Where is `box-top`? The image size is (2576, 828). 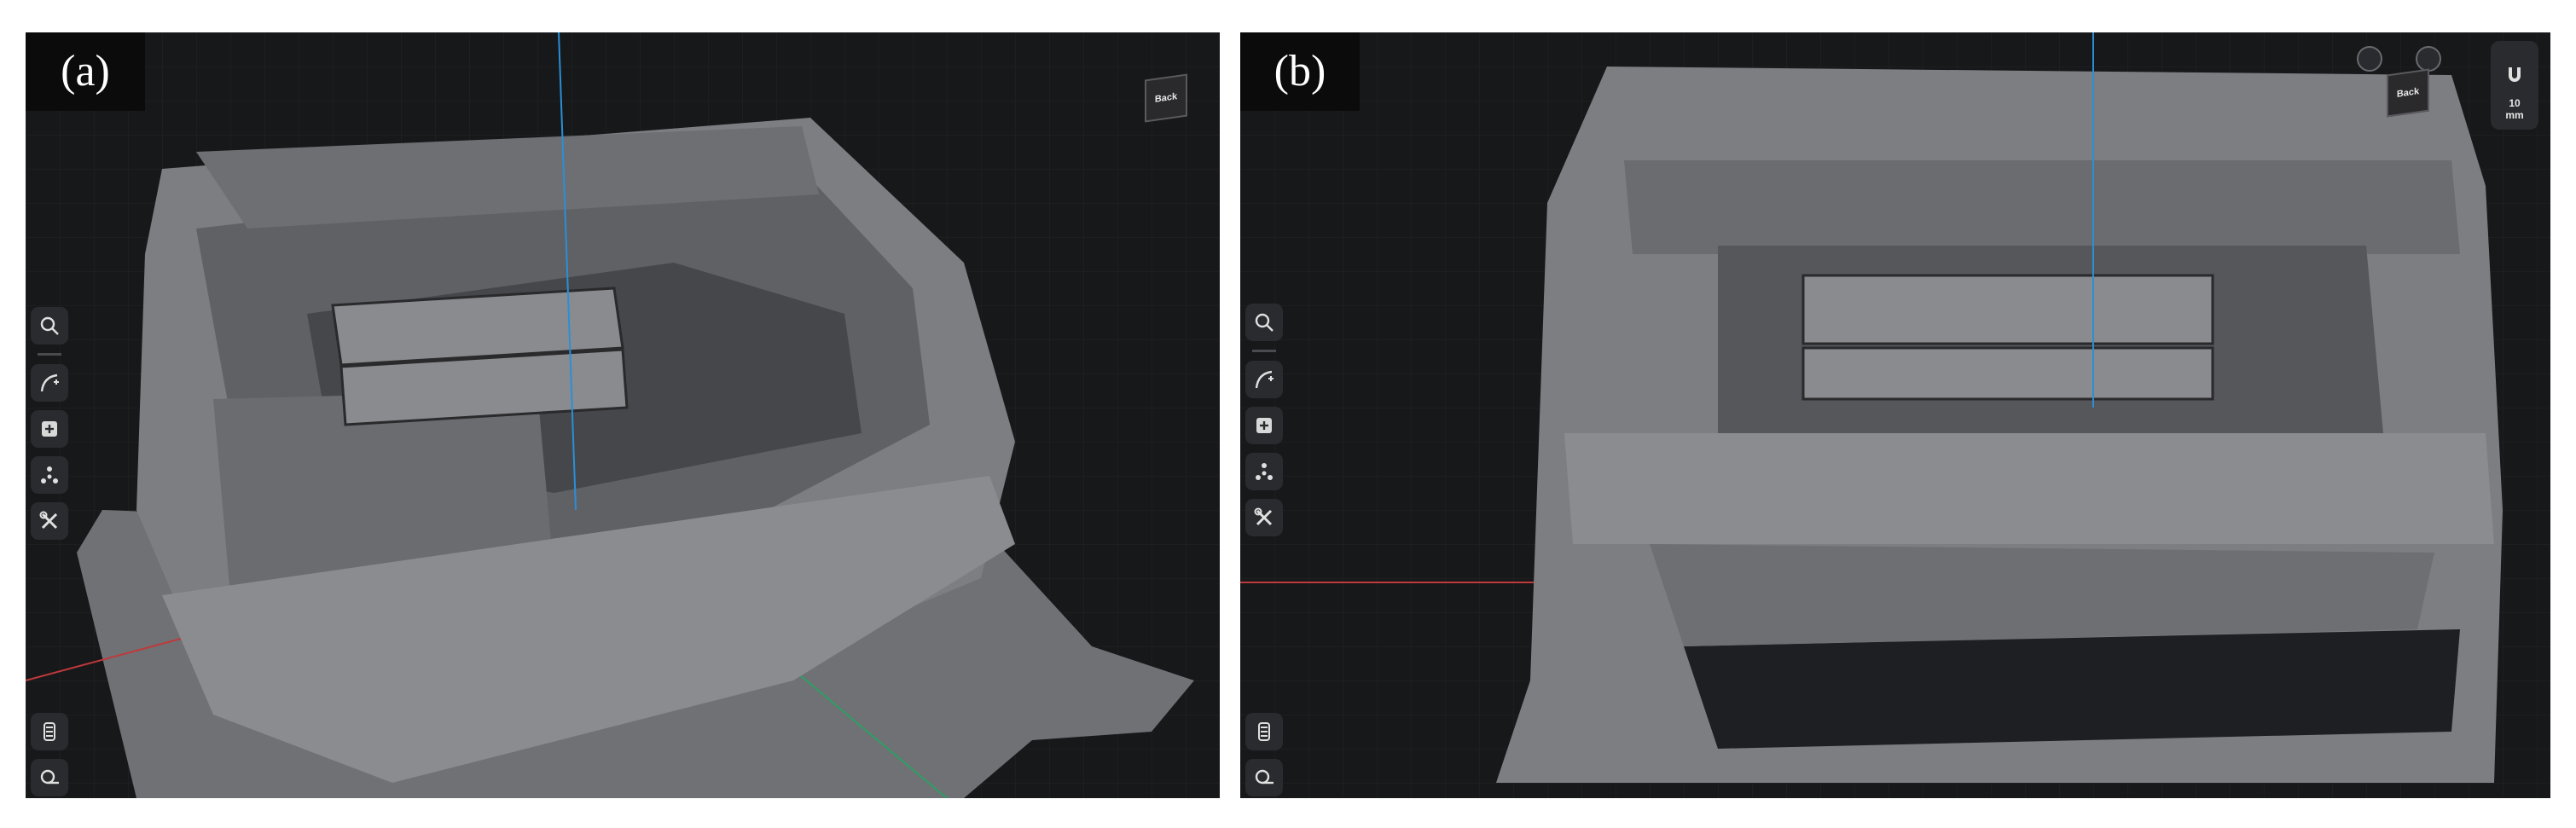
box-top is located at coordinates (2007, 309).